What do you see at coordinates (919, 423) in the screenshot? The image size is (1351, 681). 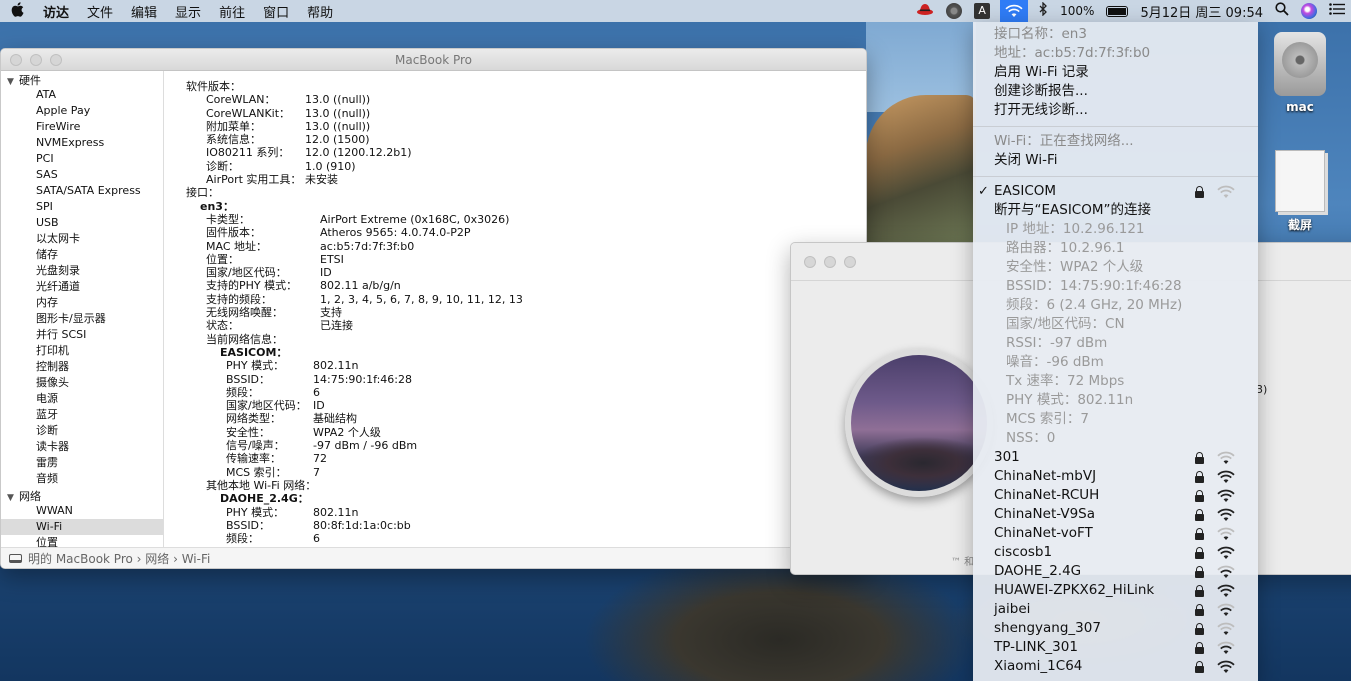 I see `macos-catalina-icon` at bounding box center [919, 423].